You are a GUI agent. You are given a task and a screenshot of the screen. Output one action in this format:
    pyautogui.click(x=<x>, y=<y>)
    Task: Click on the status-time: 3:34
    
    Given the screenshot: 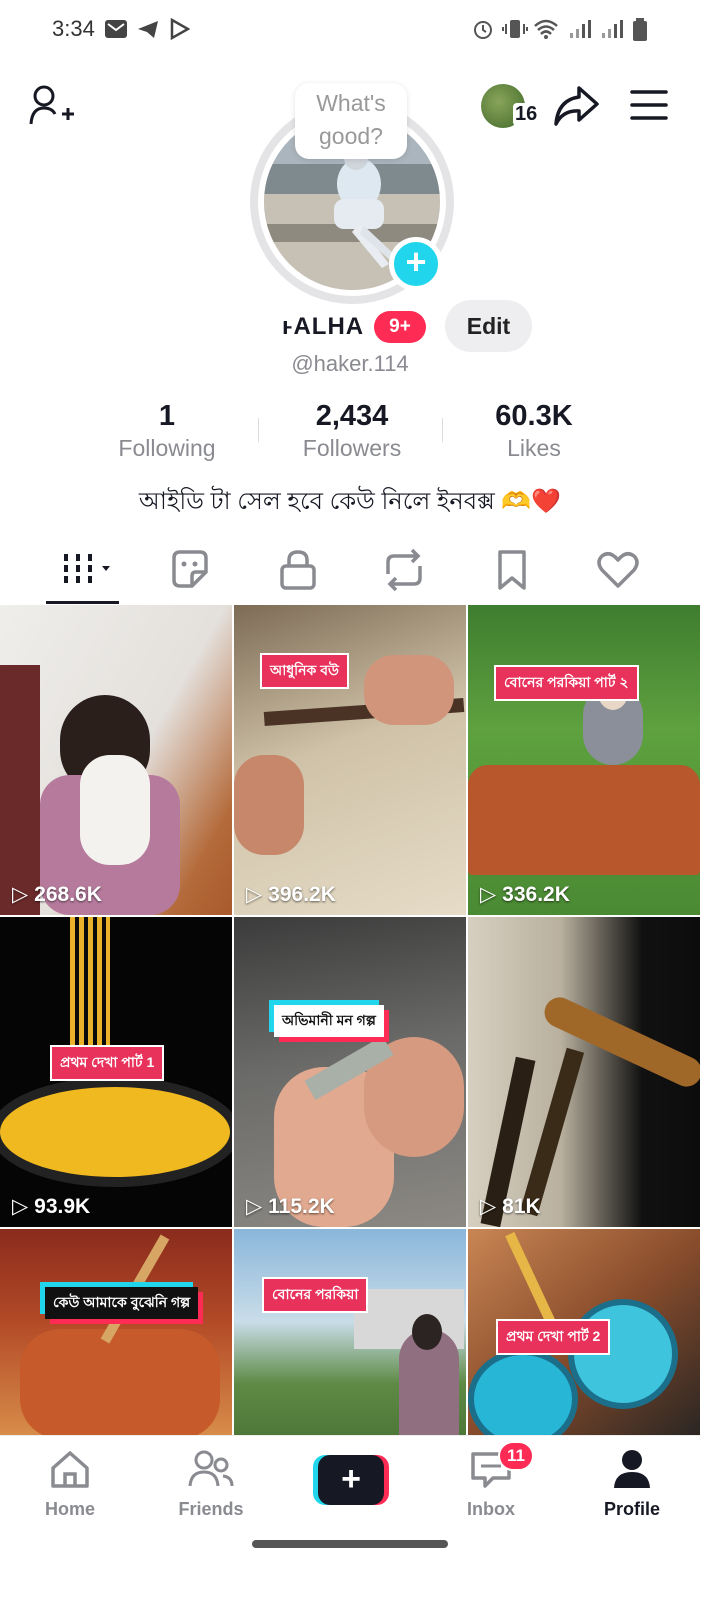 What is the action you would take?
    pyautogui.click(x=73, y=28)
    